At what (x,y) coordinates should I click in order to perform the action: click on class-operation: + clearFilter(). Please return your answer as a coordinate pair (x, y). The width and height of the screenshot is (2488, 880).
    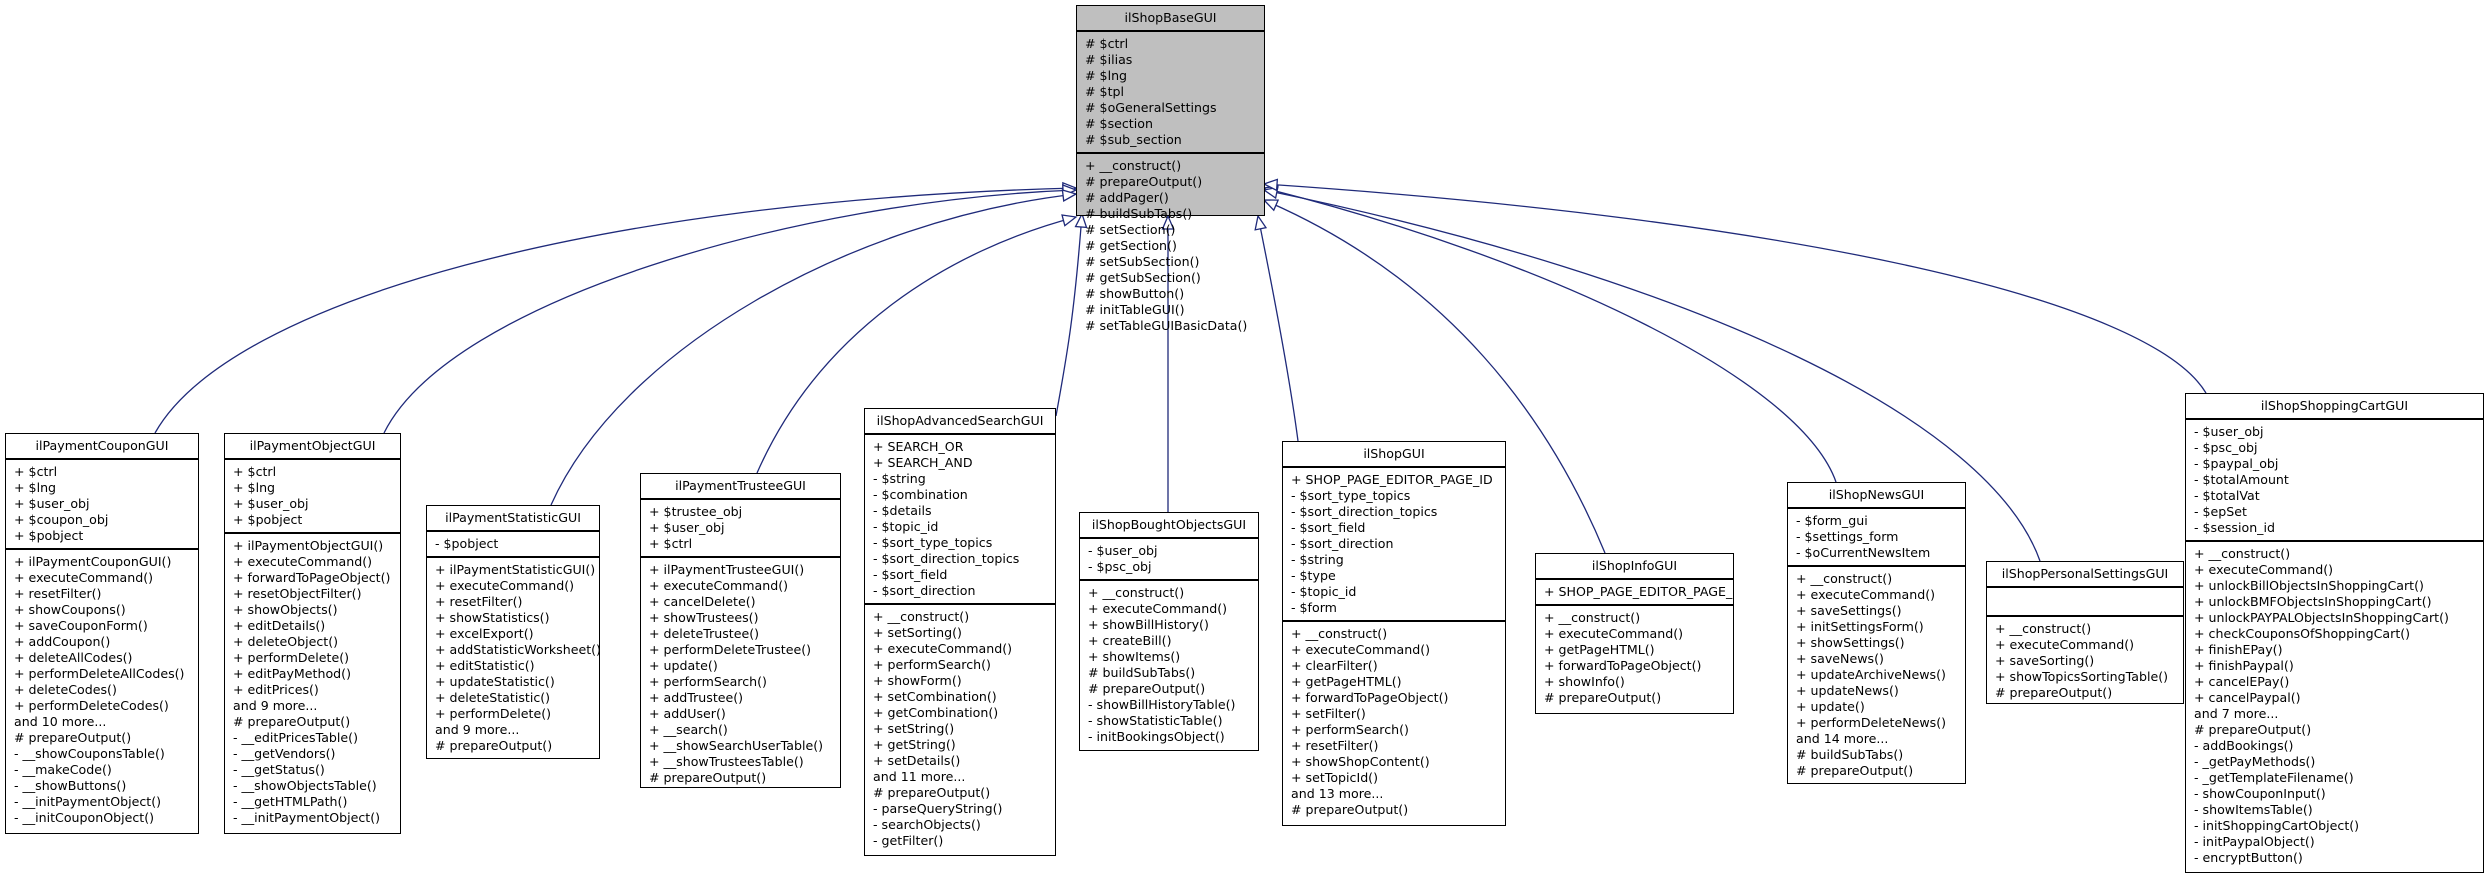
    Looking at the image, I should click on (1334, 665).